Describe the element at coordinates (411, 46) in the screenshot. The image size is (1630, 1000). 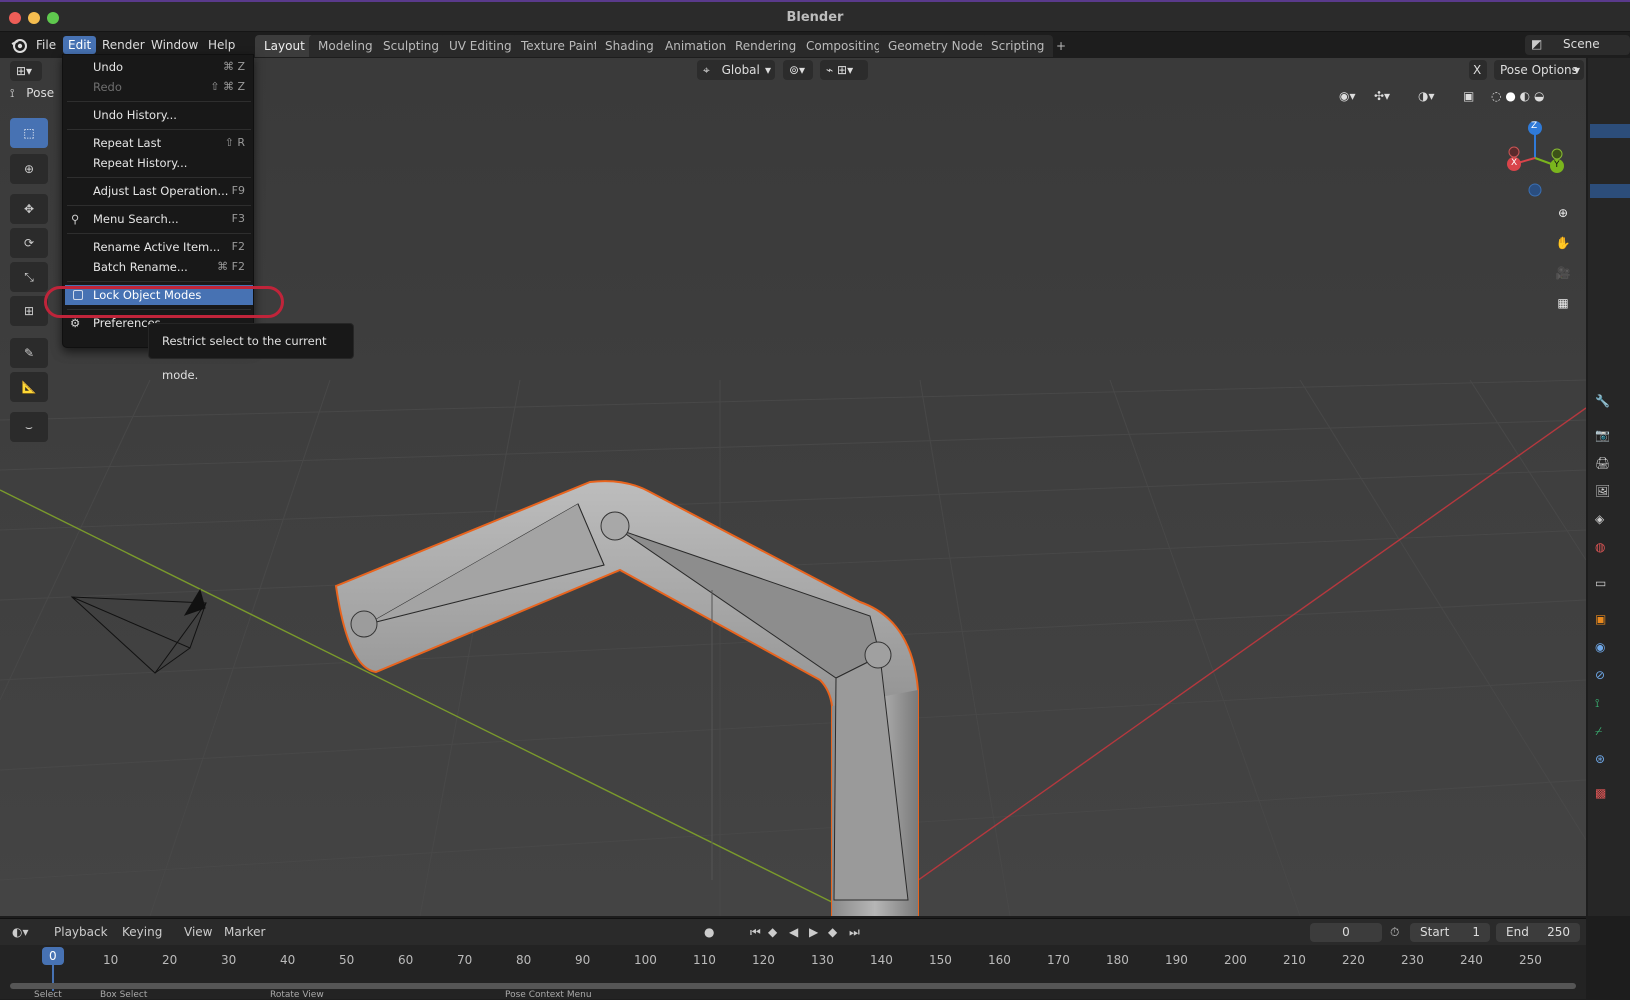
I see `tab-sculpting: Sculpting` at that location.